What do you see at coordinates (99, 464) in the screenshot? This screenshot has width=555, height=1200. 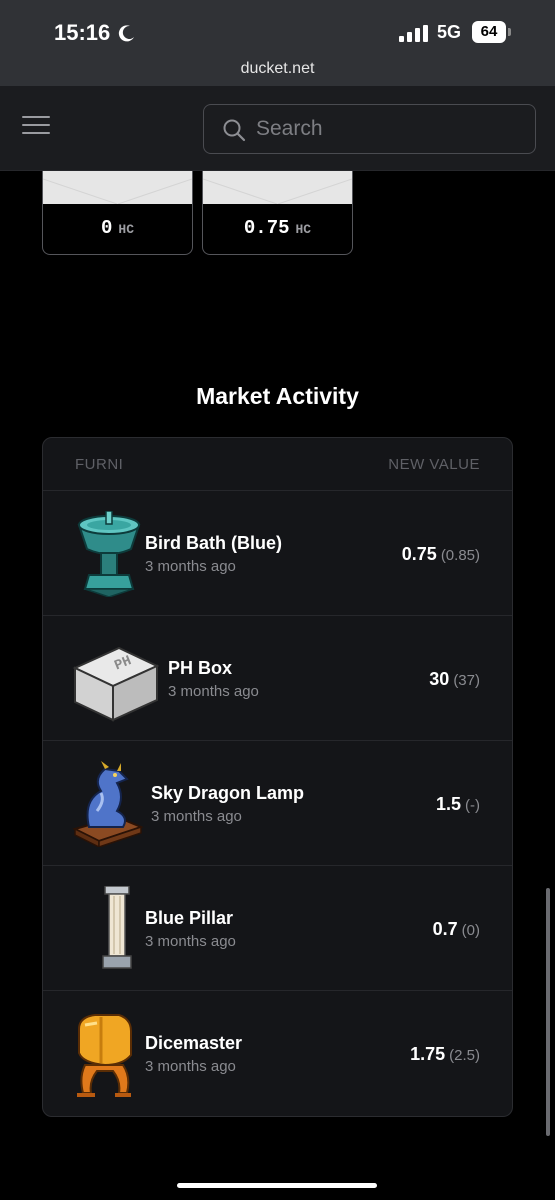 I see `column-furni: FURNI` at bounding box center [99, 464].